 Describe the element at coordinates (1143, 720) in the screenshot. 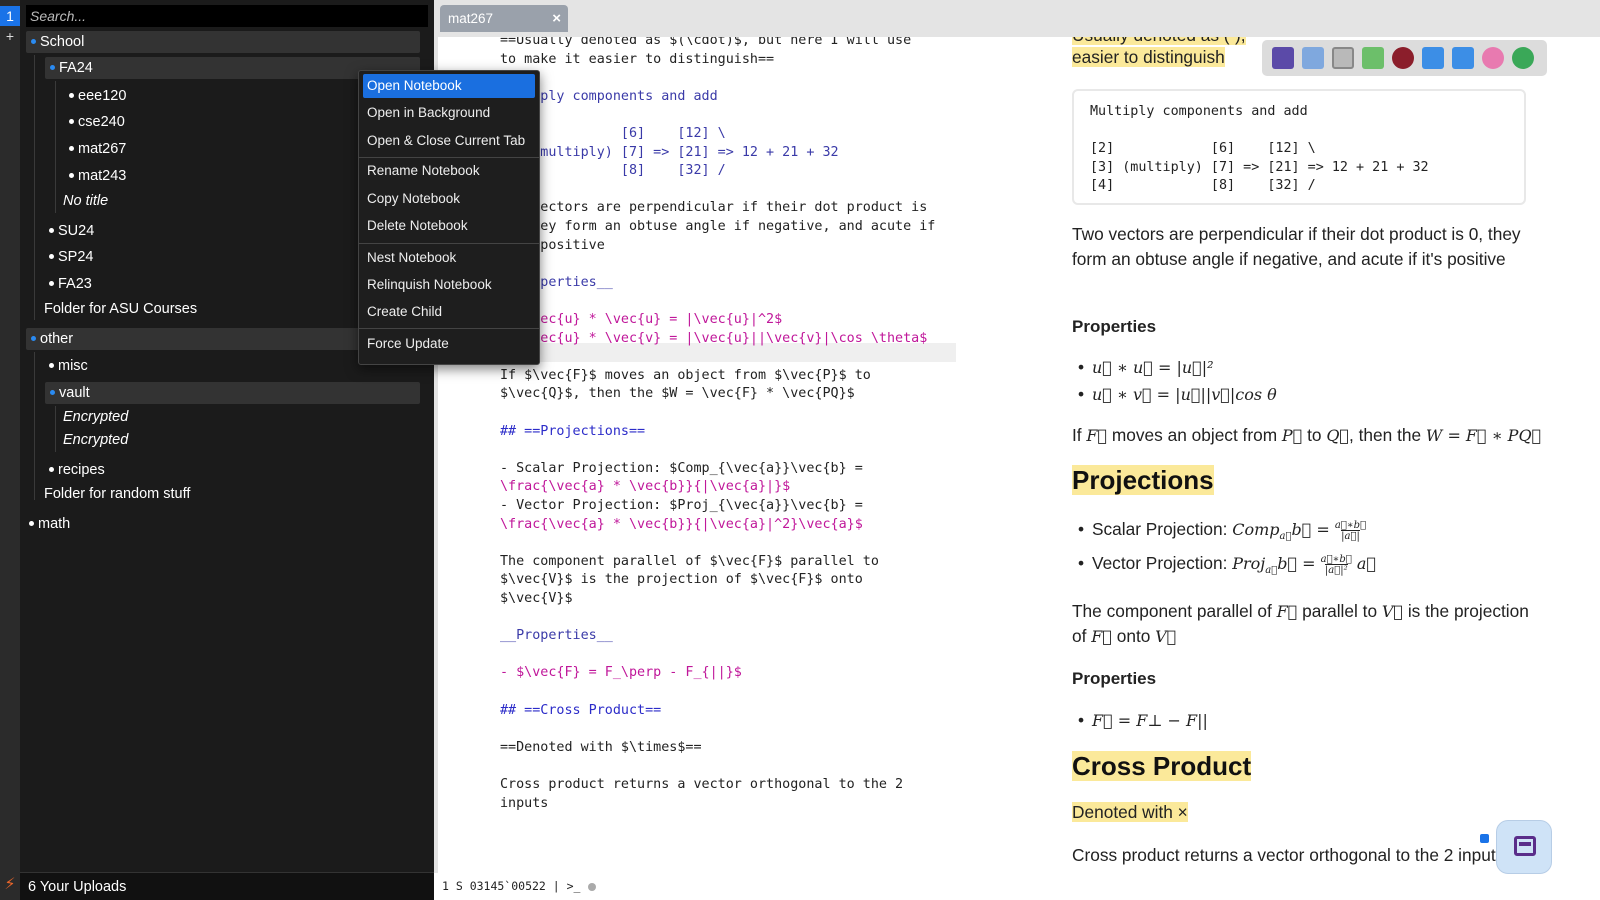

I see `list-item: F⃗ = F⊥ − F||` at that location.